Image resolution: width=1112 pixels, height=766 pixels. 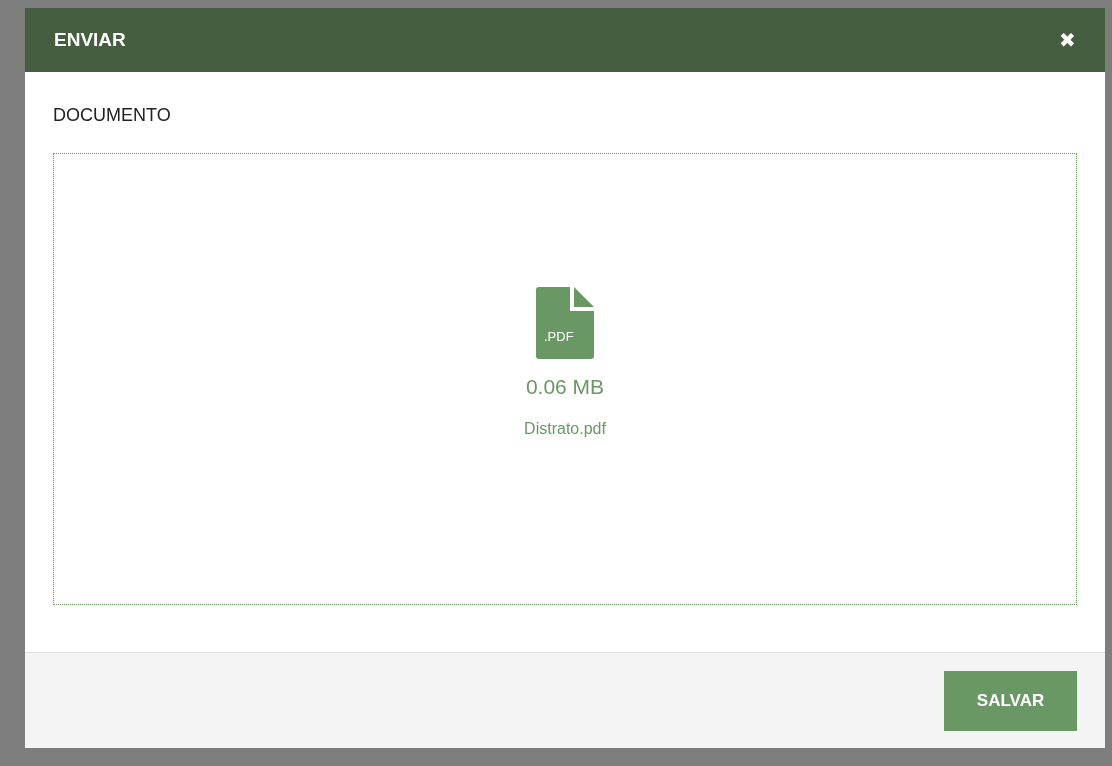 I want to click on pdf-file-icon: .PDF, so click(x=565, y=323).